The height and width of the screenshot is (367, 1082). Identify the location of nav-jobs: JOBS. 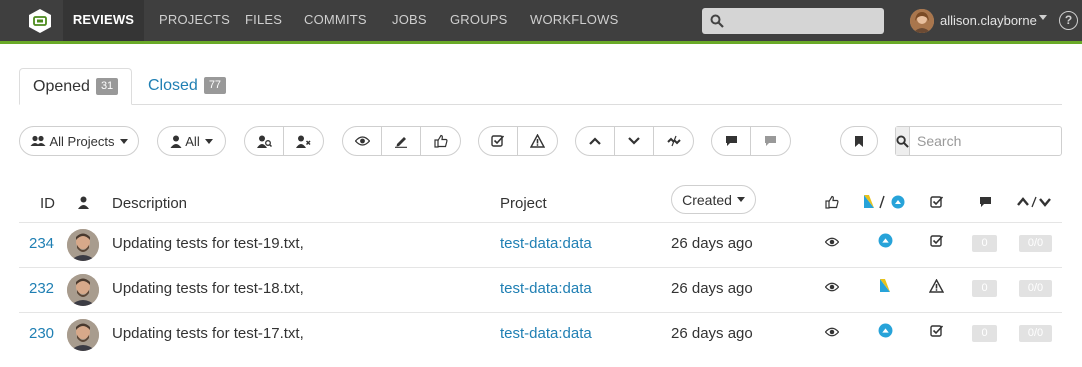
(409, 20).